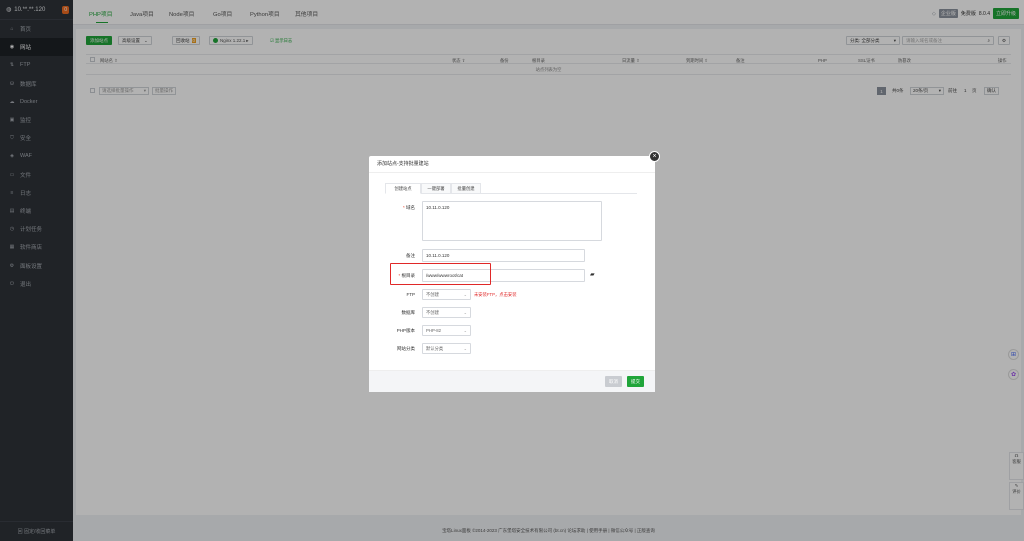  I want to click on php-version-value: PHP-82, so click(434, 330).